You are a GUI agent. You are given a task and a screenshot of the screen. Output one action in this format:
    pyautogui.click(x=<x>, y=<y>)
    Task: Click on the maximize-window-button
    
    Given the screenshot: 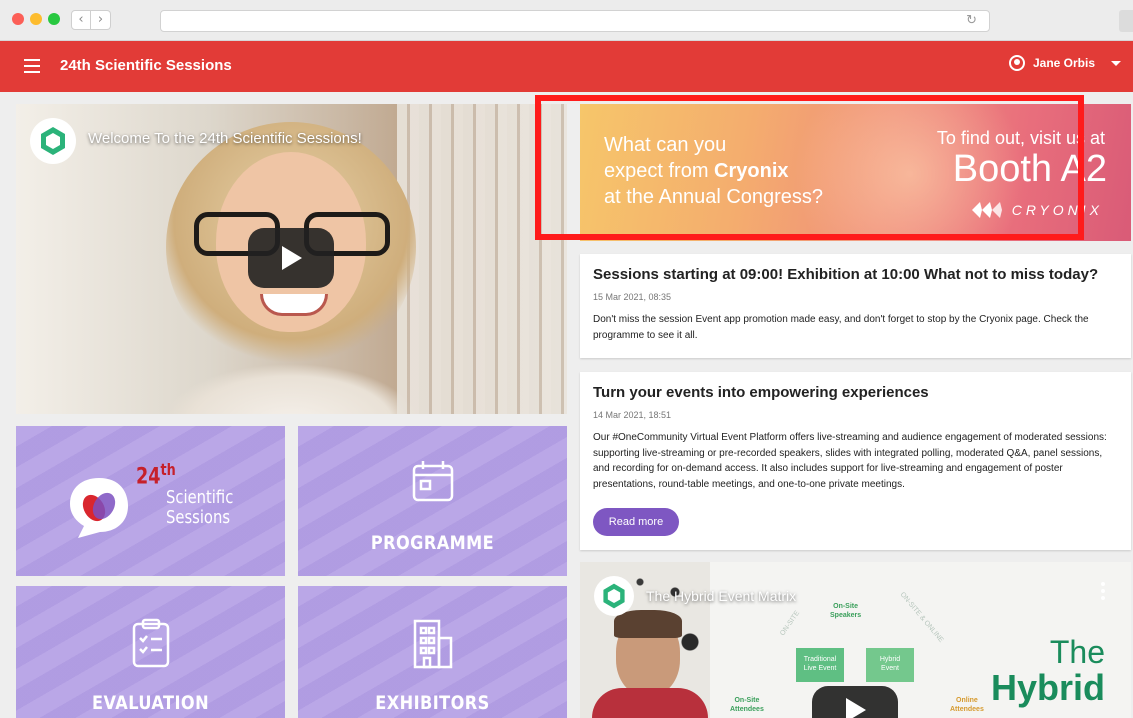 What is the action you would take?
    pyautogui.click(x=54, y=19)
    